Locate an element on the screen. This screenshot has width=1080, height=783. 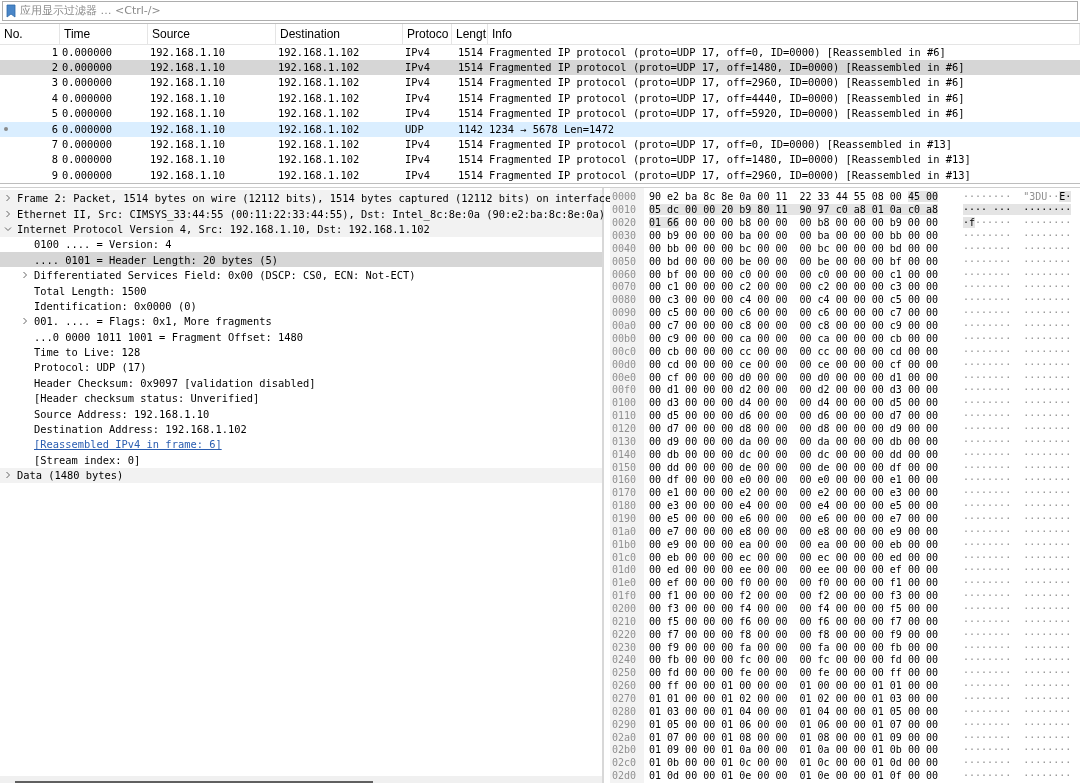
hex-offset: 00e0 is located at coordinates (625, 378).